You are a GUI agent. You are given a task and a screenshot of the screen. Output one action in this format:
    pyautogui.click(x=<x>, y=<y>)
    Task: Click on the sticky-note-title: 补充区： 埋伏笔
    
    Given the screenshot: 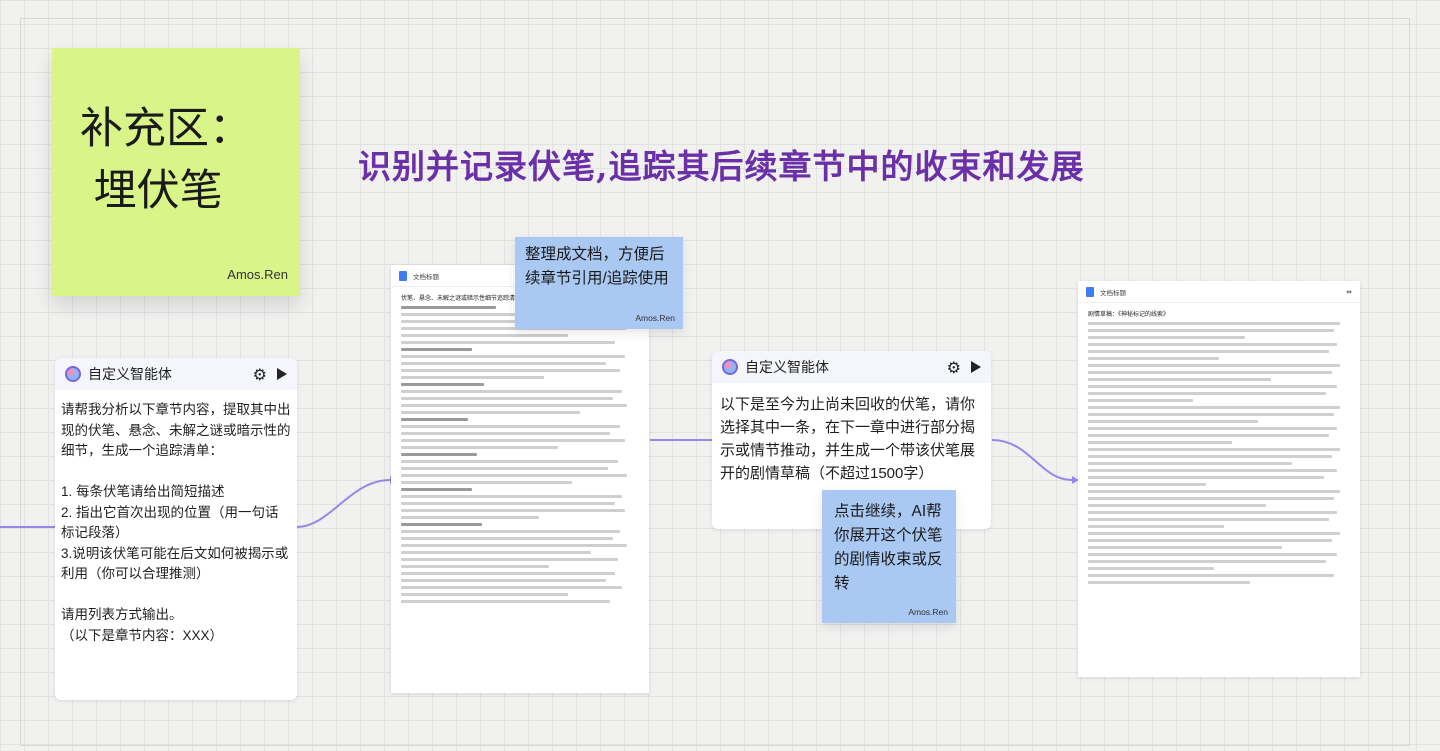 What is the action you would take?
    pyautogui.click(x=166, y=160)
    